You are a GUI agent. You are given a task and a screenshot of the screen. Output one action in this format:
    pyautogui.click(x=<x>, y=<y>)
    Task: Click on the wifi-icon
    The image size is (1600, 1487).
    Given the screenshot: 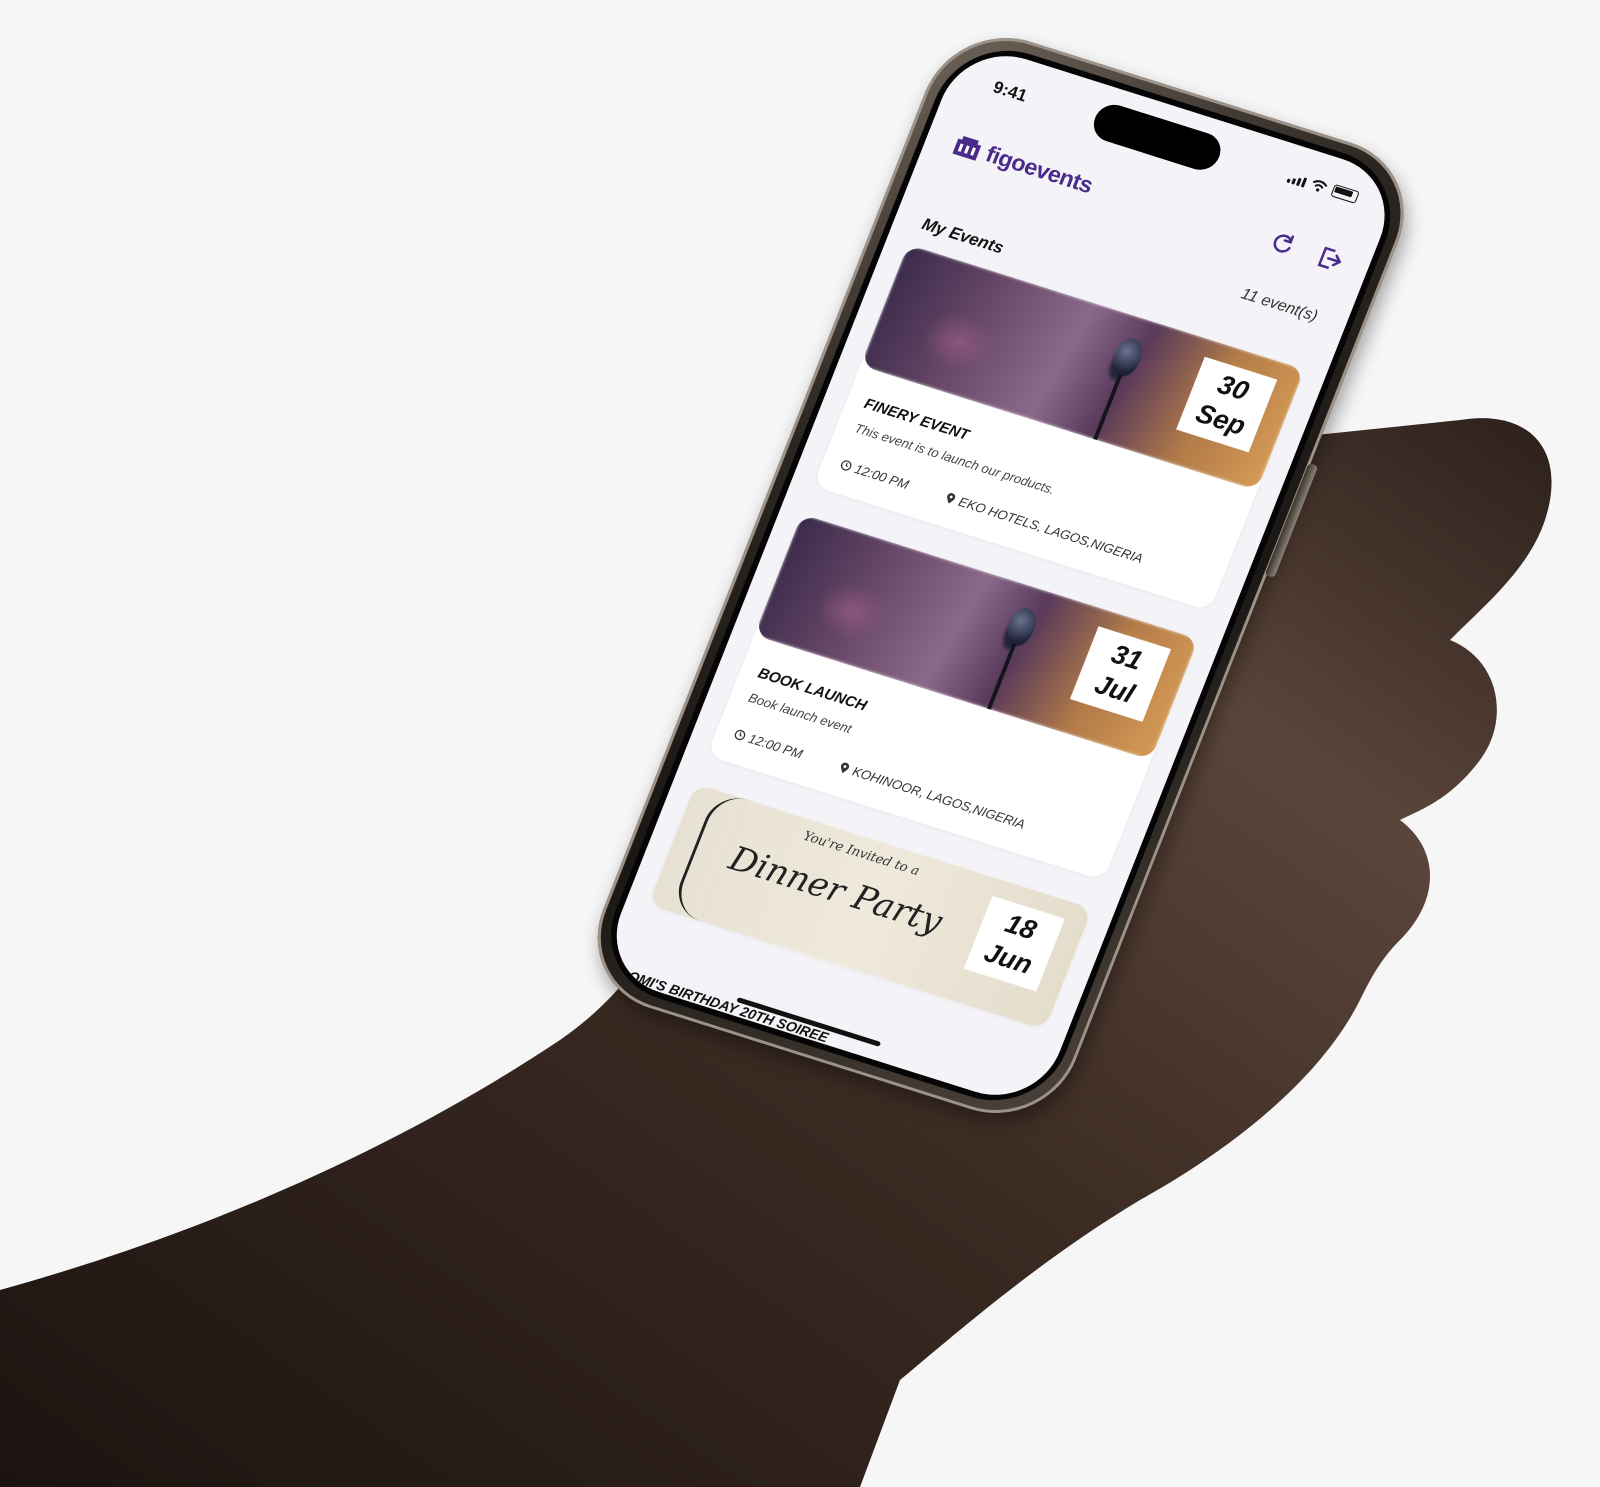 What is the action you would take?
    pyautogui.click(x=1320, y=186)
    